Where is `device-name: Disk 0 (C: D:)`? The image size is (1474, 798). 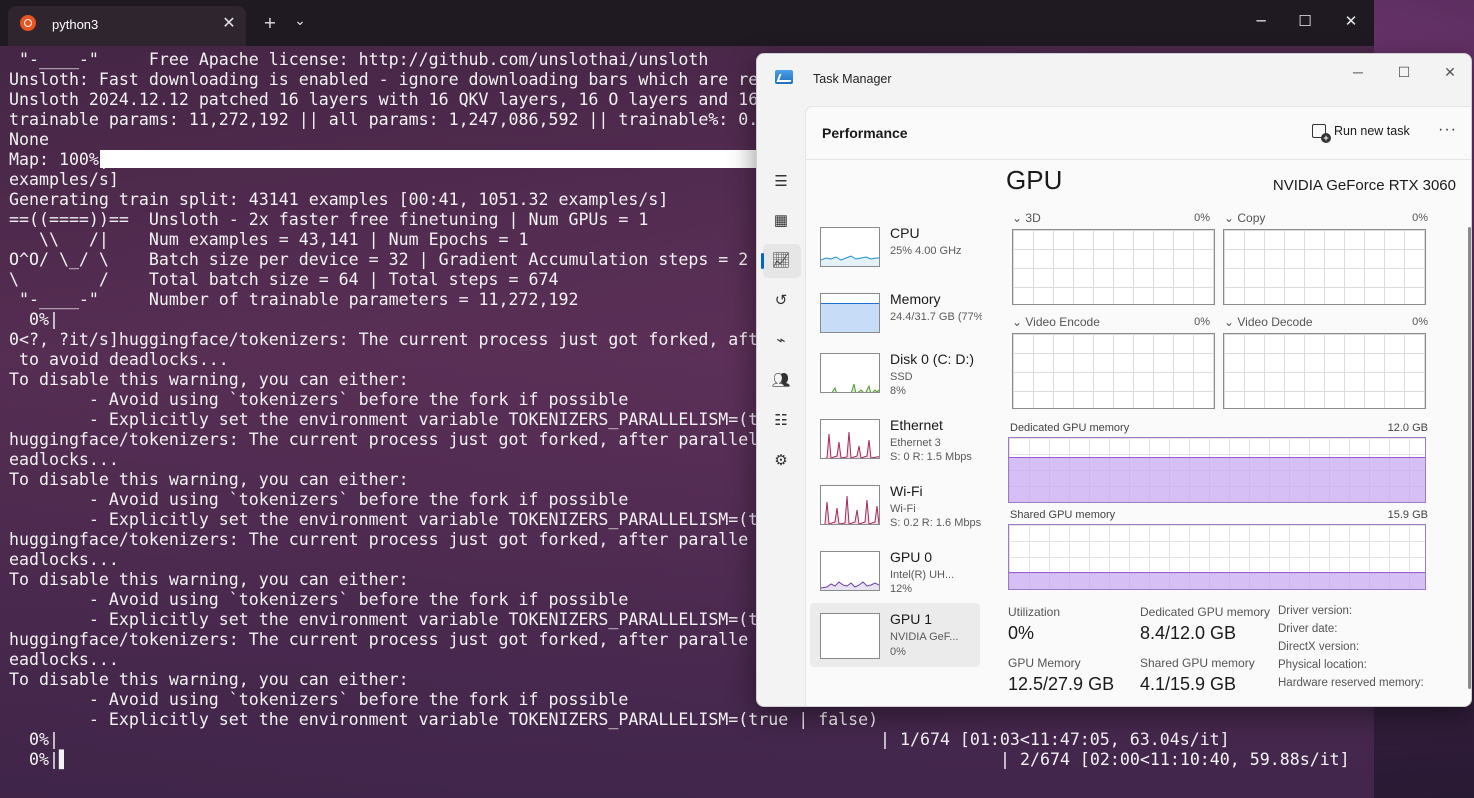 device-name: Disk 0 (C: D:) is located at coordinates (932, 359).